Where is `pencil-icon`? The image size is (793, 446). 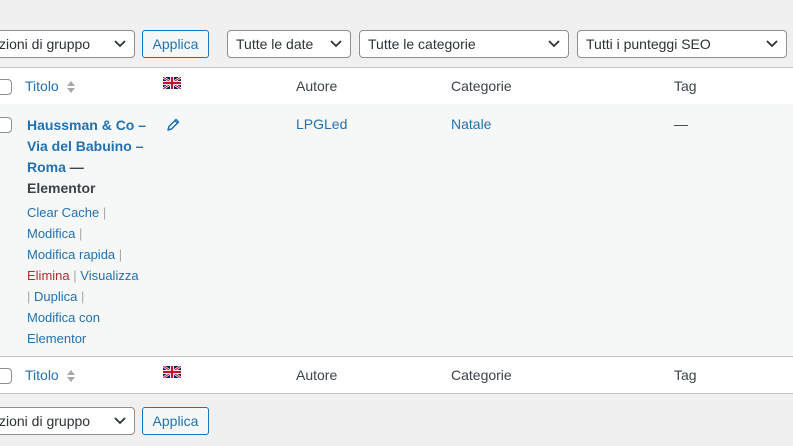
pencil-icon is located at coordinates (173, 125).